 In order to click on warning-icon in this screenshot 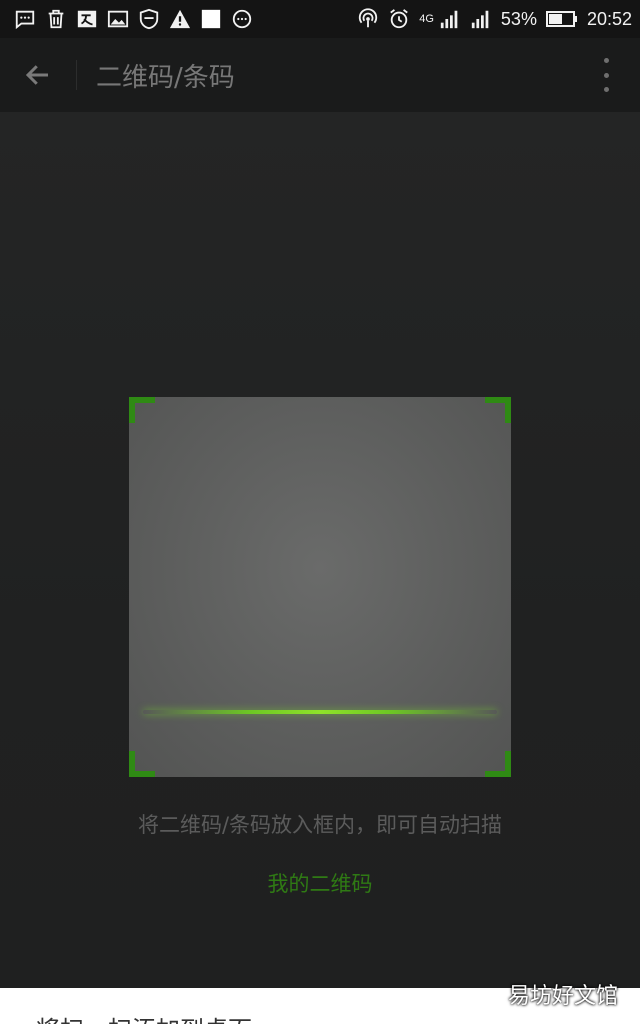, I will do `click(180, 19)`.